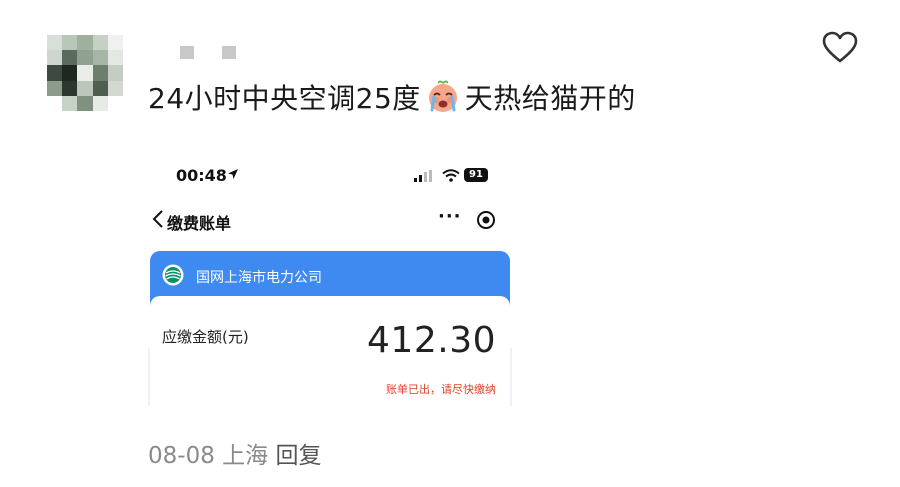 This screenshot has height=487, width=900. Describe the element at coordinates (441, 389) in the screenshot. I see `bill-due-notice: 账单已出，请尽快缴纳` at that location.